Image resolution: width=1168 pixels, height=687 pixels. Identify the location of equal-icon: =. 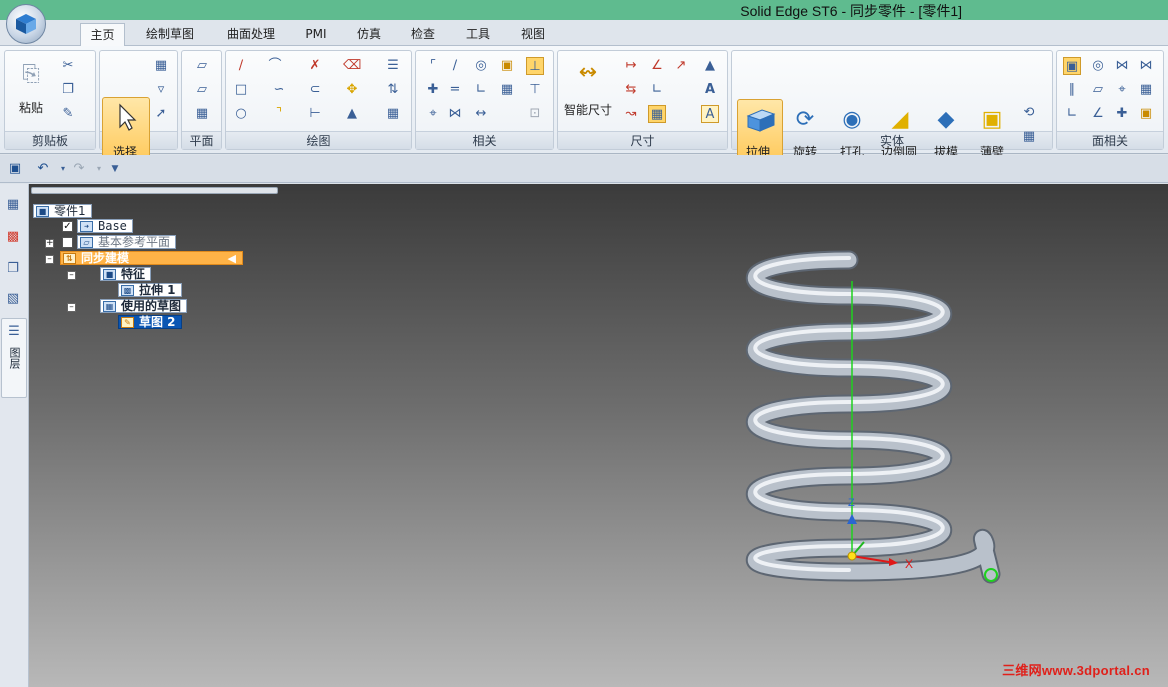
(455, 90).